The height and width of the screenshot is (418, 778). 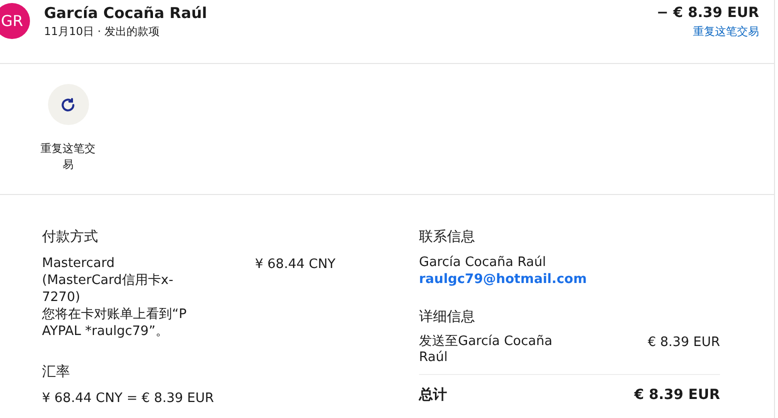 What do you see at coordinates (677, 395) in the screenshot?
I see `total-amount: € 8.39 EUR` at bounding box center [677, 395].